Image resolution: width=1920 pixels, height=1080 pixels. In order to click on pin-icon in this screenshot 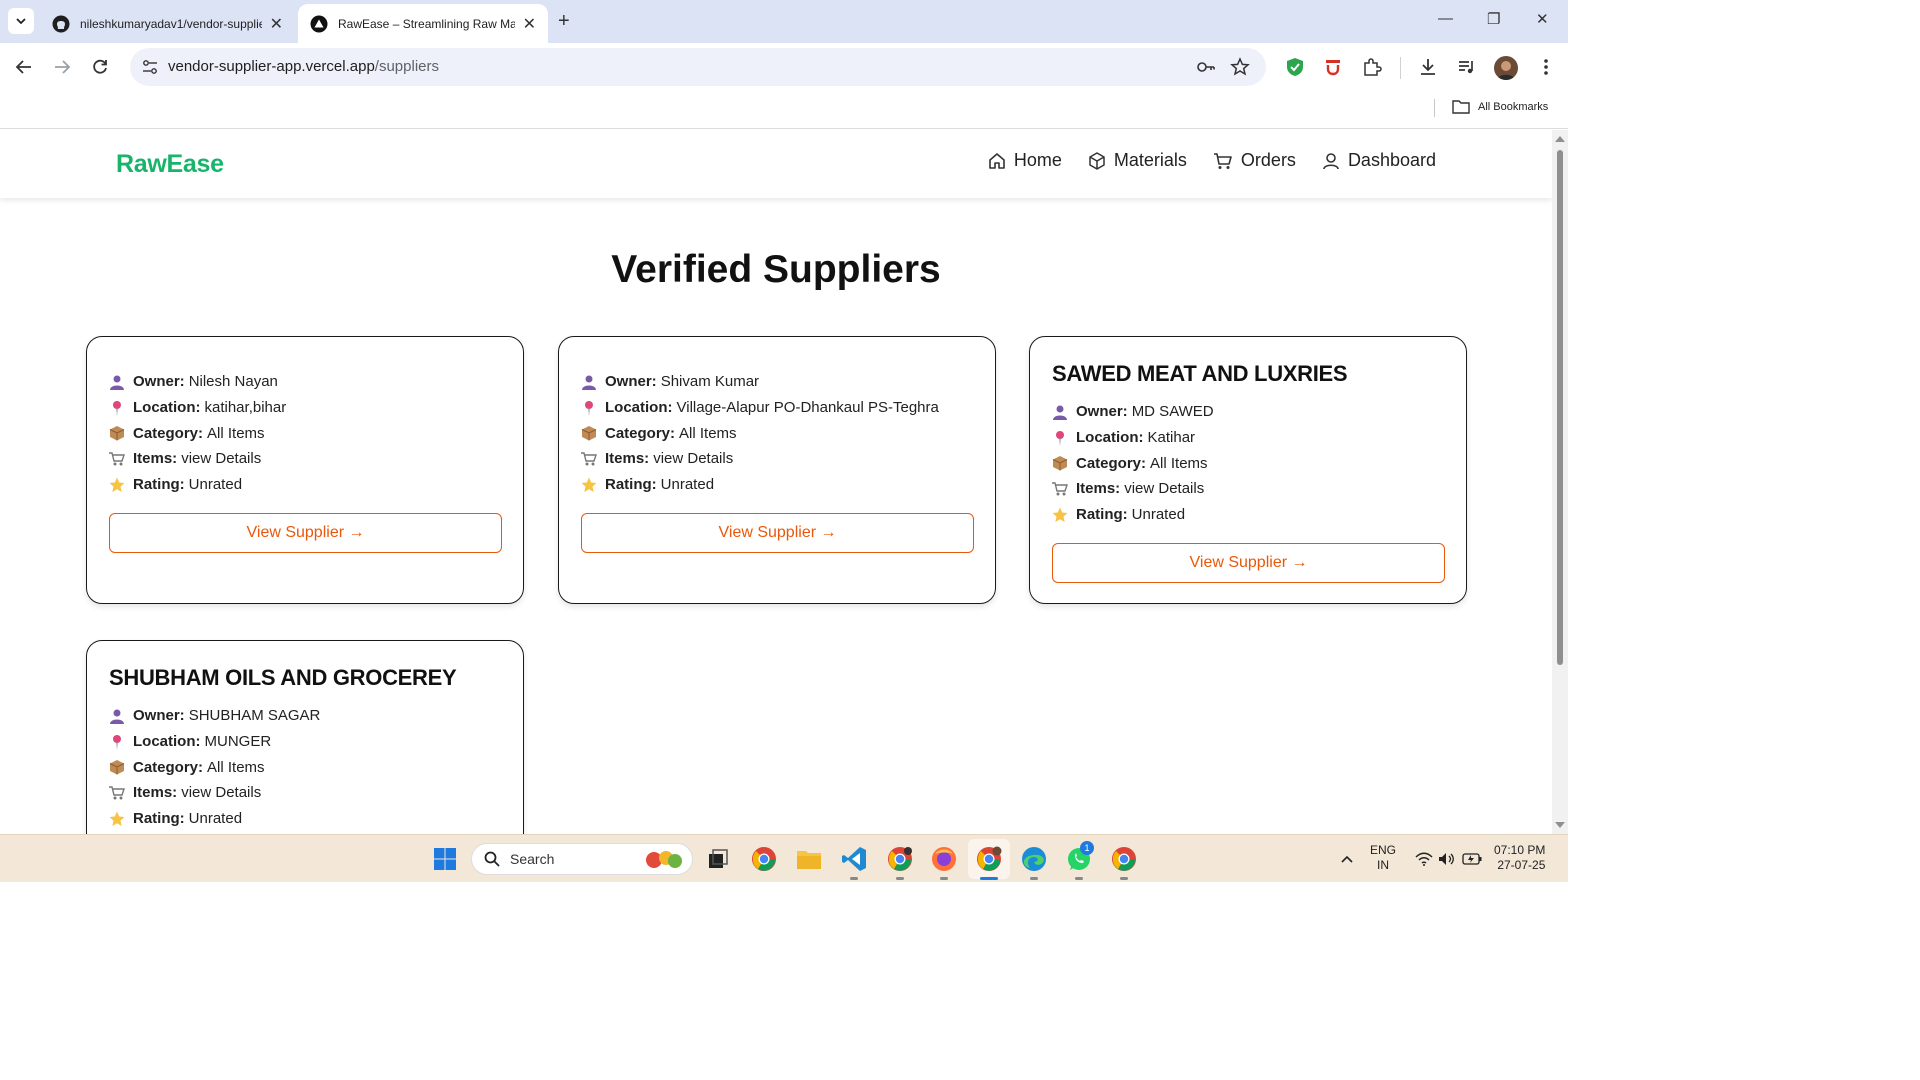, I will do `click(117, 408)`.